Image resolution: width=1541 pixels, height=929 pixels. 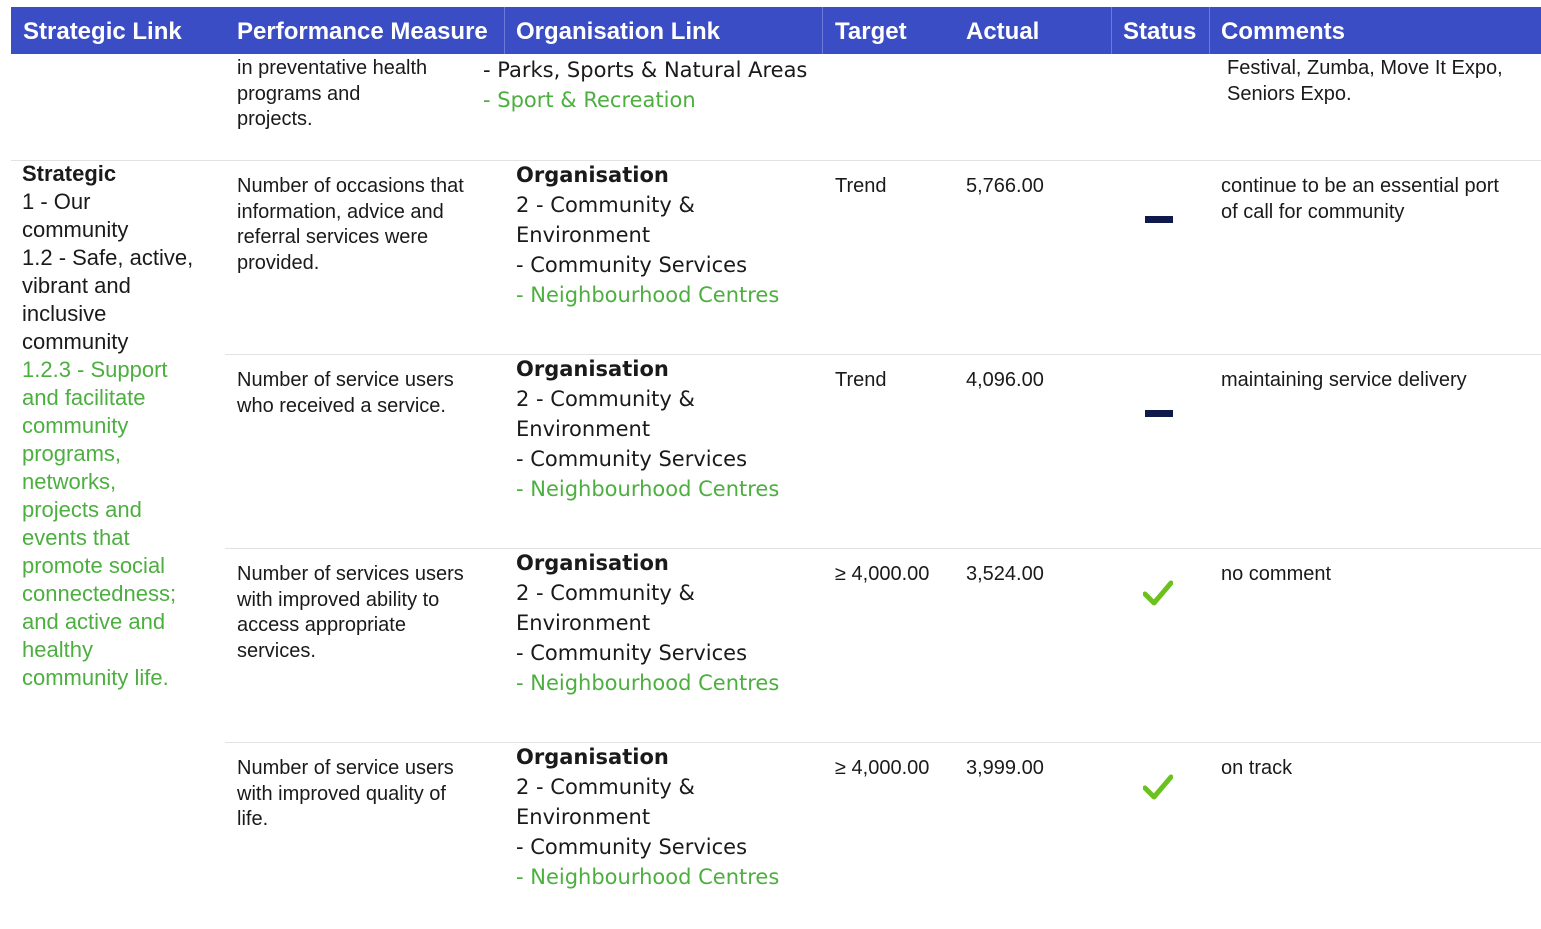 What do you see at coordinates (350, 574) in the screenshot?
I see `measure-line: Number of services users` at bounding box center [350, 574].